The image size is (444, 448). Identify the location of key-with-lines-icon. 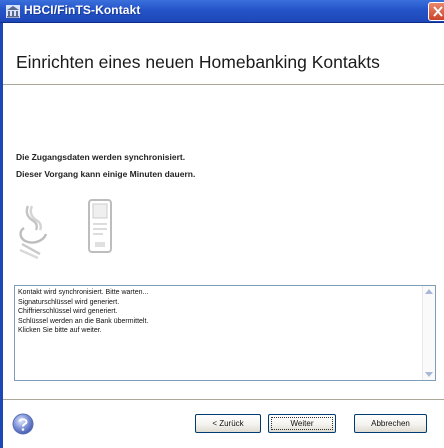
(33, 232).